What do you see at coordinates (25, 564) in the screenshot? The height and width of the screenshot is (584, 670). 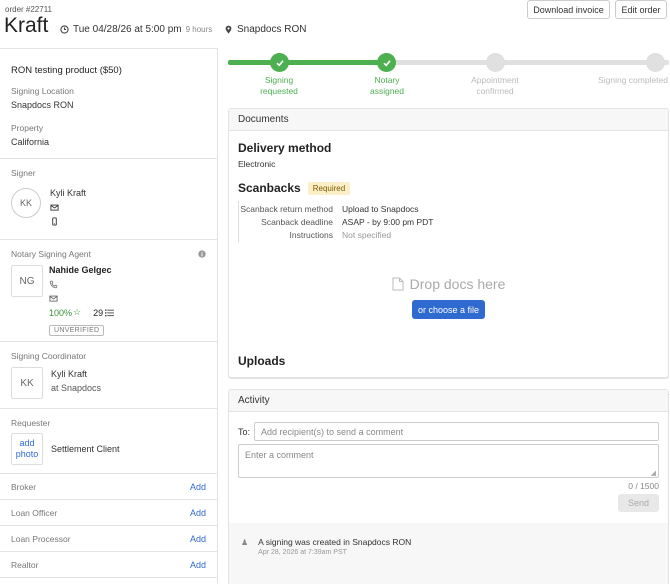 I see `realtor-label: Realtor` at bounding box center [25, 564].